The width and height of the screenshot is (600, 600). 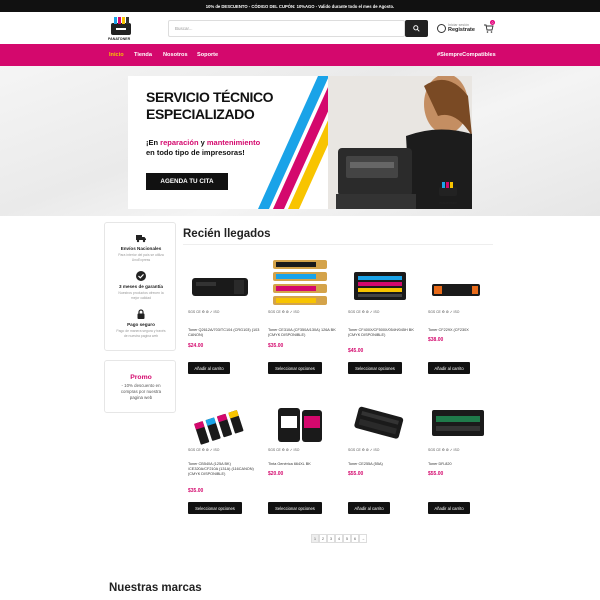 I want to click on cart-count-badge: 0, so click(x=492, y=22).